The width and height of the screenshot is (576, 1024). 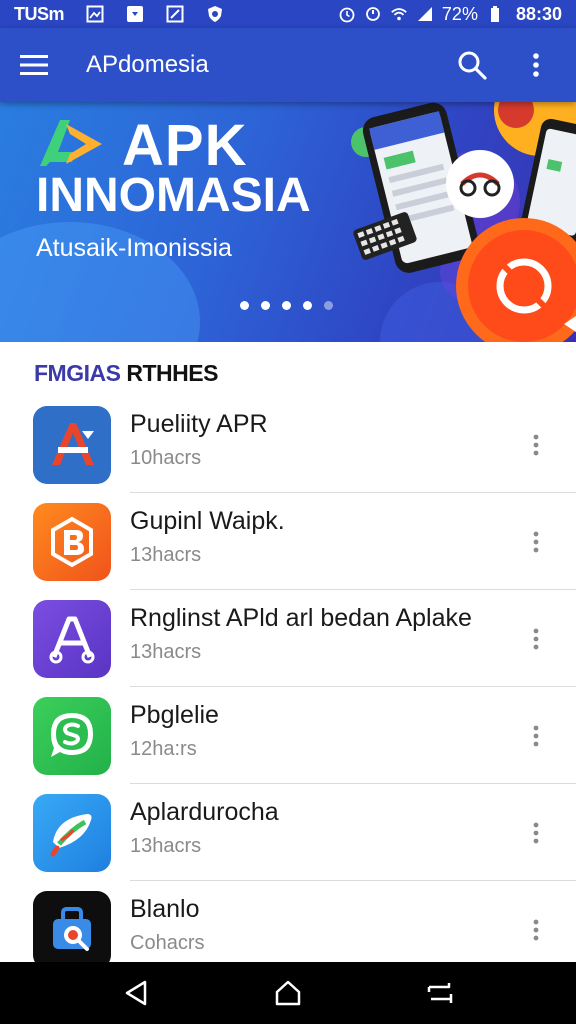 What do you see at coordinates (207, 537) in the screenshot?
I see `item-text: Gupinl Waipk. 13hacrs` at bounding box center [207, 537].